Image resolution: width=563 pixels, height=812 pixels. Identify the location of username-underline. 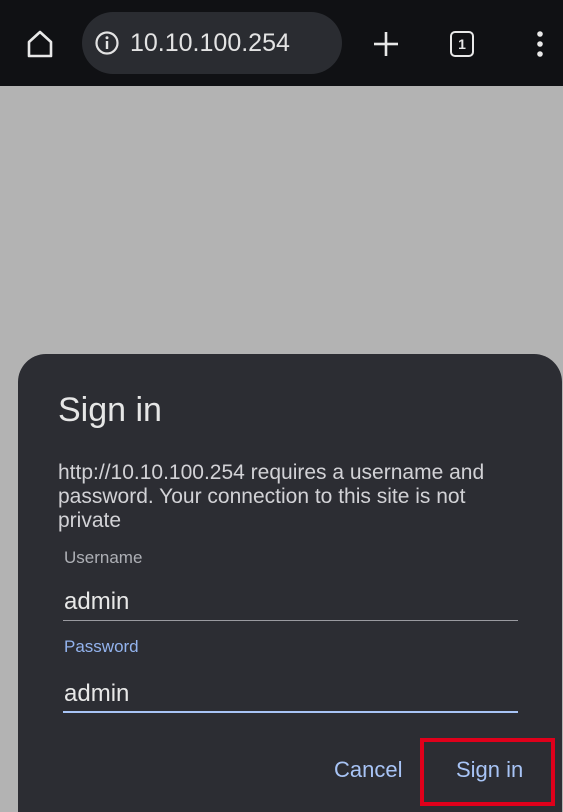
(290, 620).